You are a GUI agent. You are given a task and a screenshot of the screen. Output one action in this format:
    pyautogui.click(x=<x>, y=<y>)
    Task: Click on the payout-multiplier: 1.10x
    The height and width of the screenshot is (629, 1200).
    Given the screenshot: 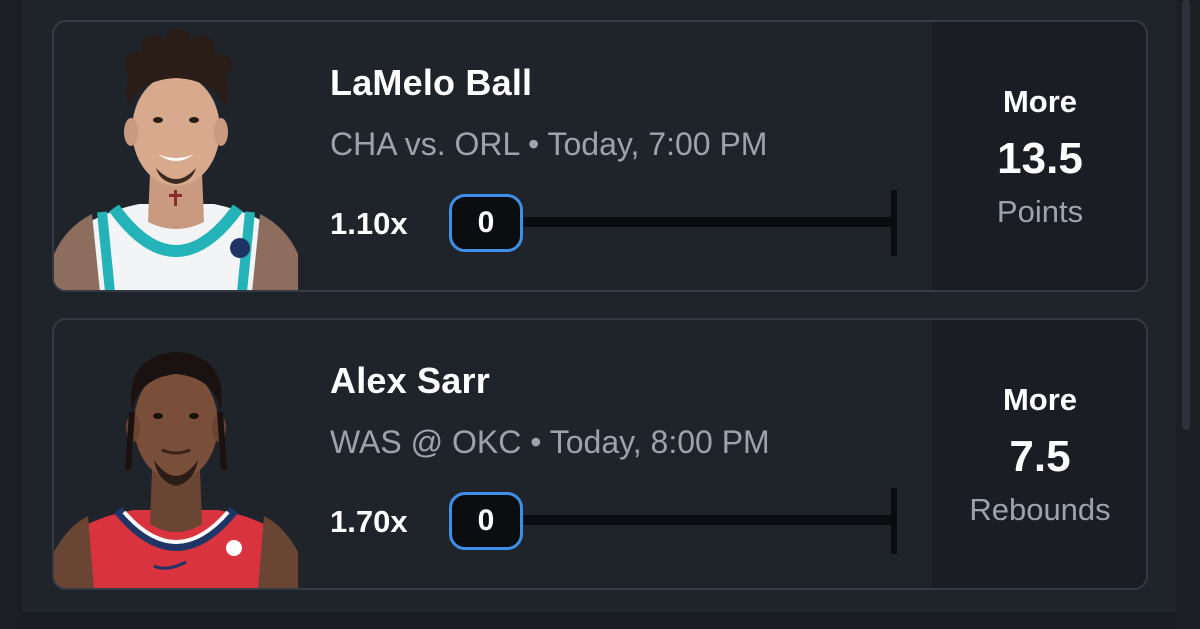 What is the action you would take?
    pyautogui.click(x=369, y=223)
    